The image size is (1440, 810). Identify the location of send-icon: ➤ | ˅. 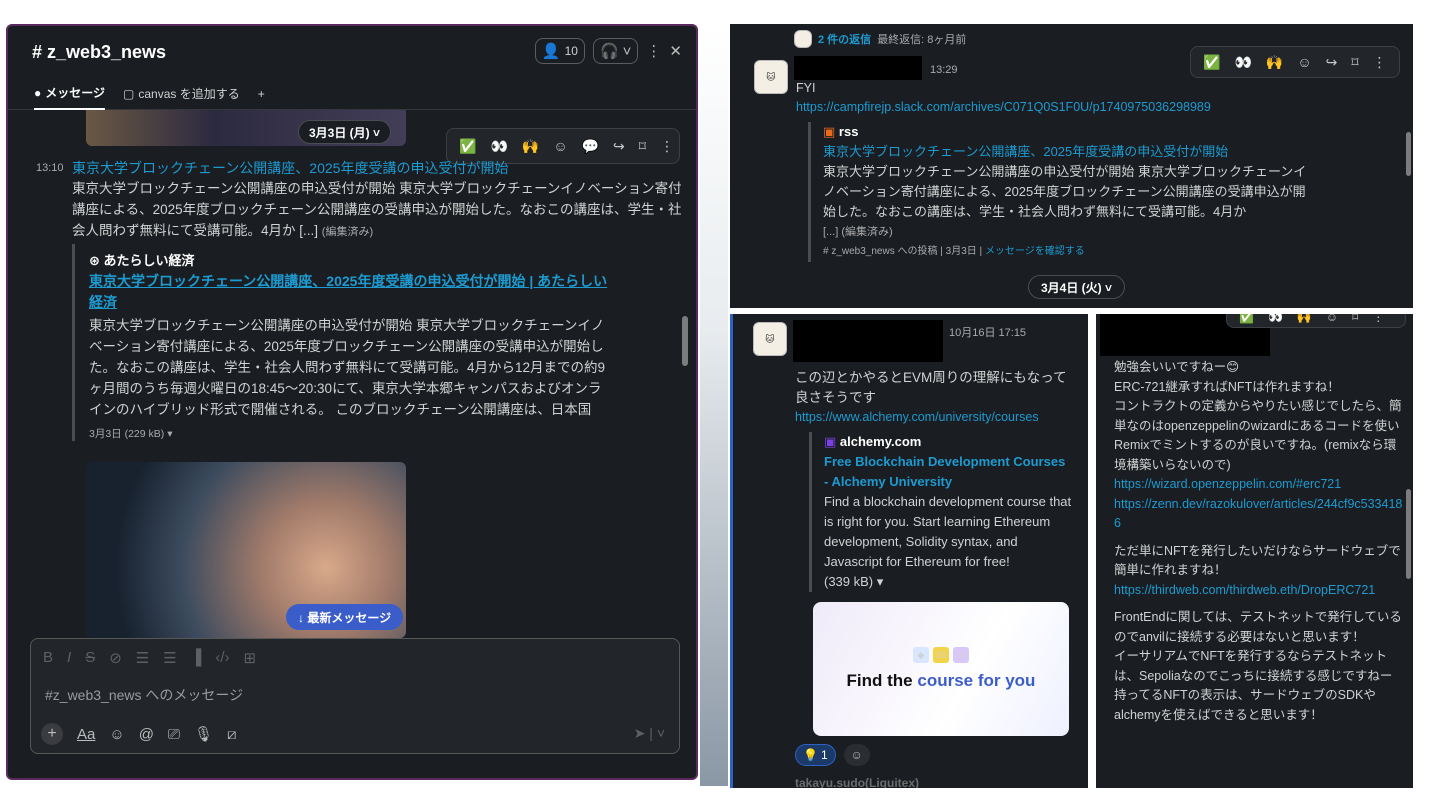
(649, 733).